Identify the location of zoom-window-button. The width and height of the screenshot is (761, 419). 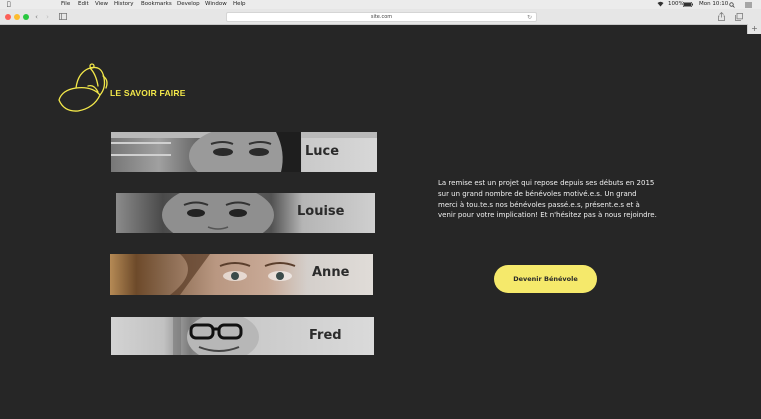
(26, 17).